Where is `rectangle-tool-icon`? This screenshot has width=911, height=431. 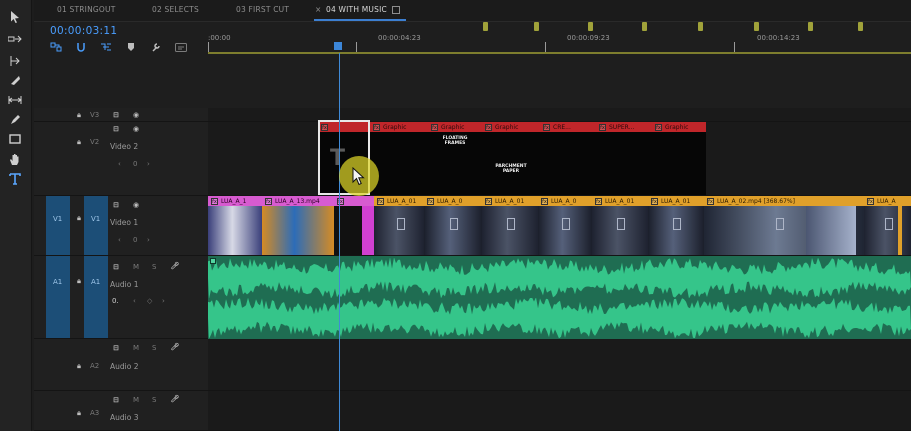
rectangle-tool-icon is located at coordinates (15, 139).